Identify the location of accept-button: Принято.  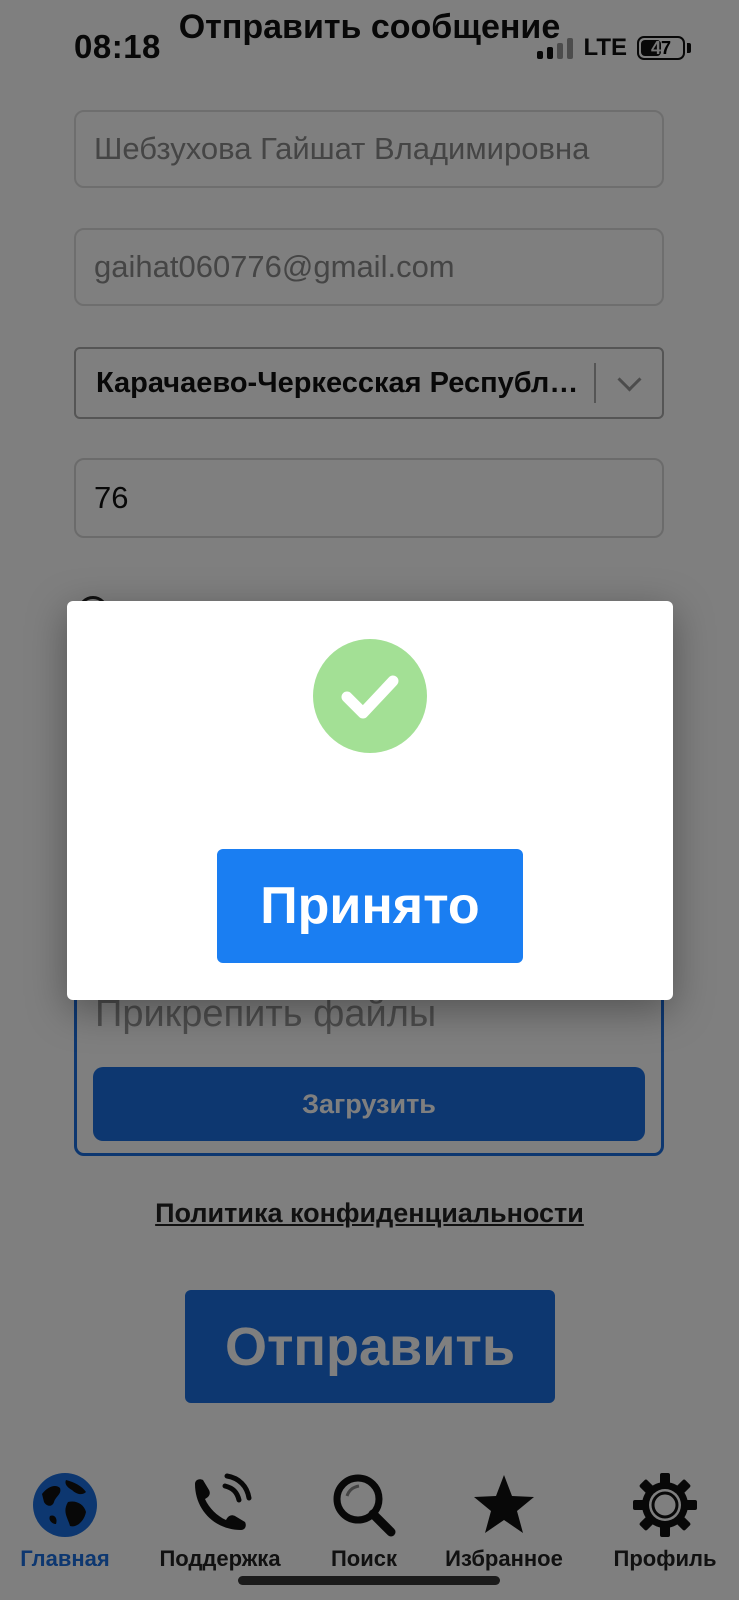
(370, 906).